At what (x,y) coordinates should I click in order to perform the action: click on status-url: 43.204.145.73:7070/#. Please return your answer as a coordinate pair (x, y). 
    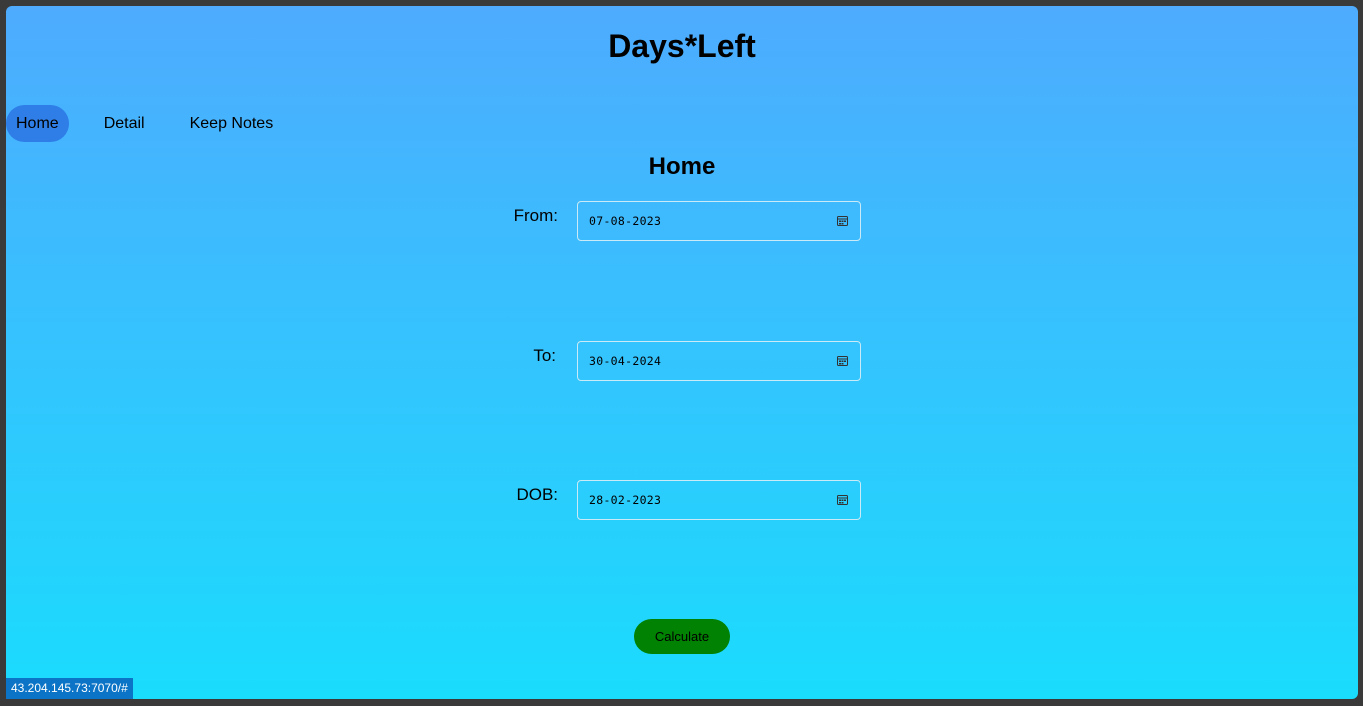
    Looking at the image, I should click on (69, 688).